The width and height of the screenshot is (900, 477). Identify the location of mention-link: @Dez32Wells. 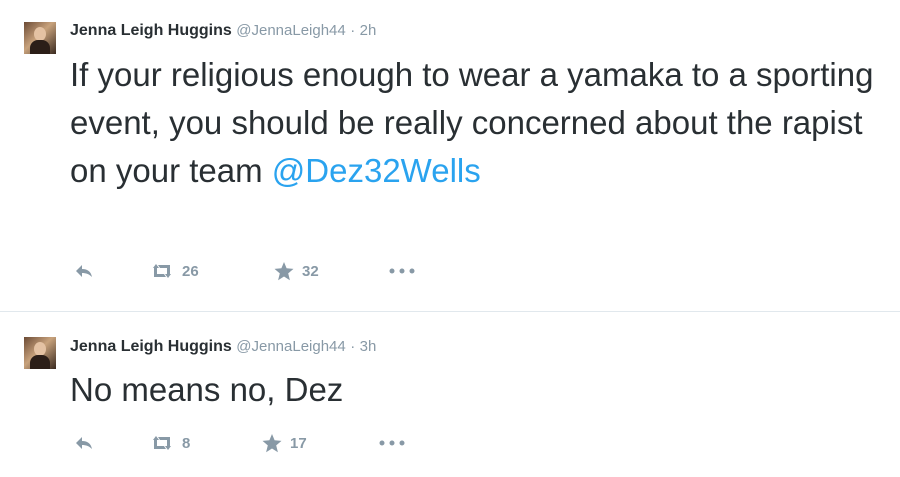
(376, 170).